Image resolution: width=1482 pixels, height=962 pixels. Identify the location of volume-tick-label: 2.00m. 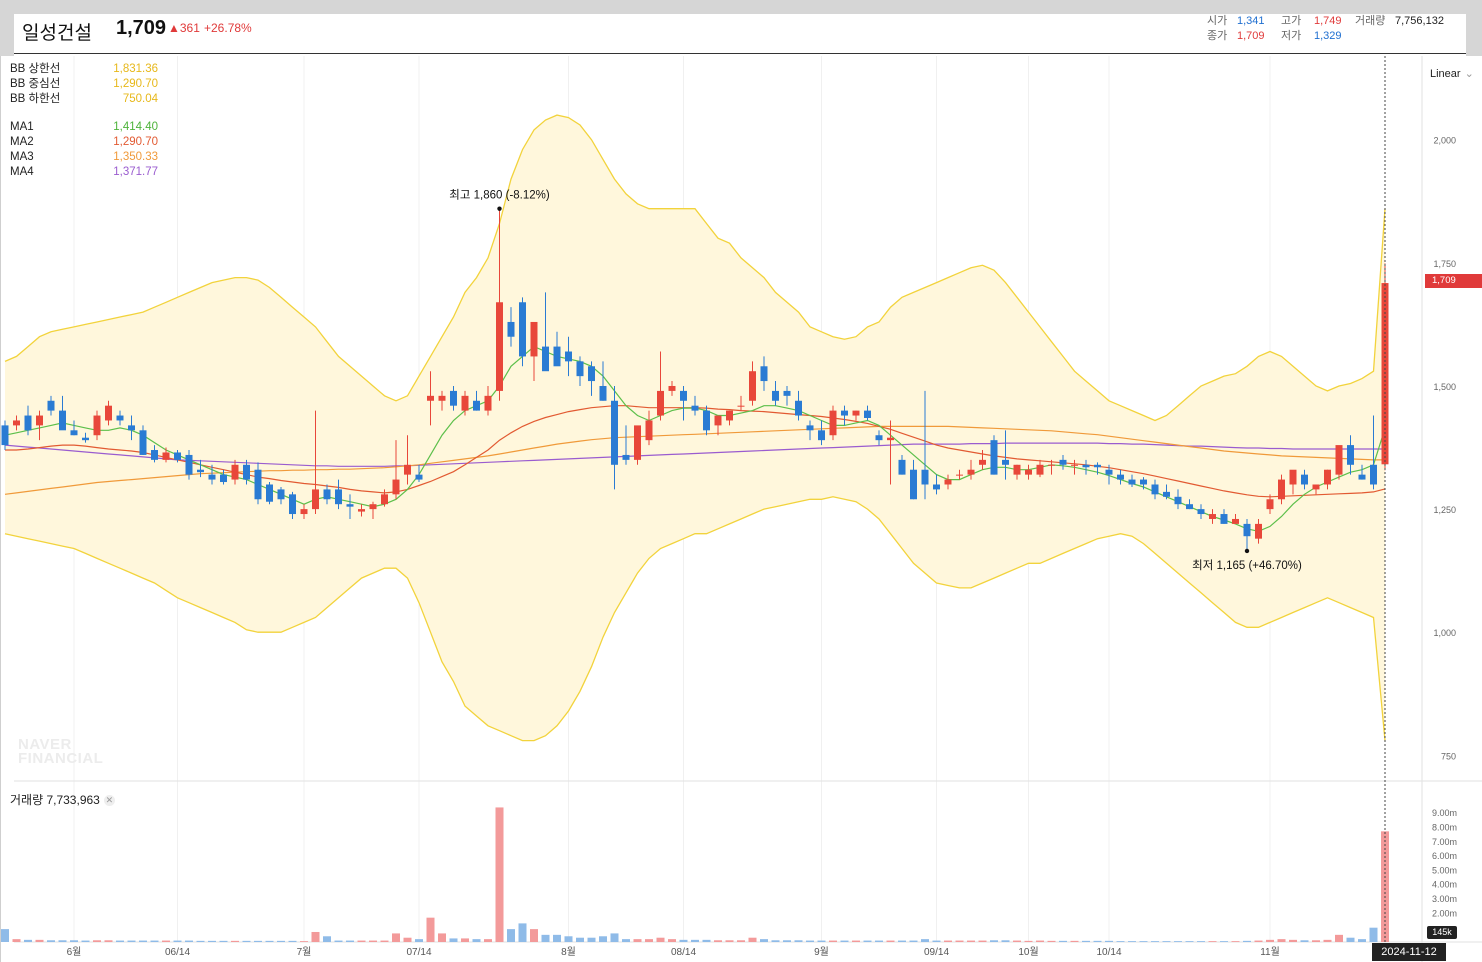
(1444, 913).